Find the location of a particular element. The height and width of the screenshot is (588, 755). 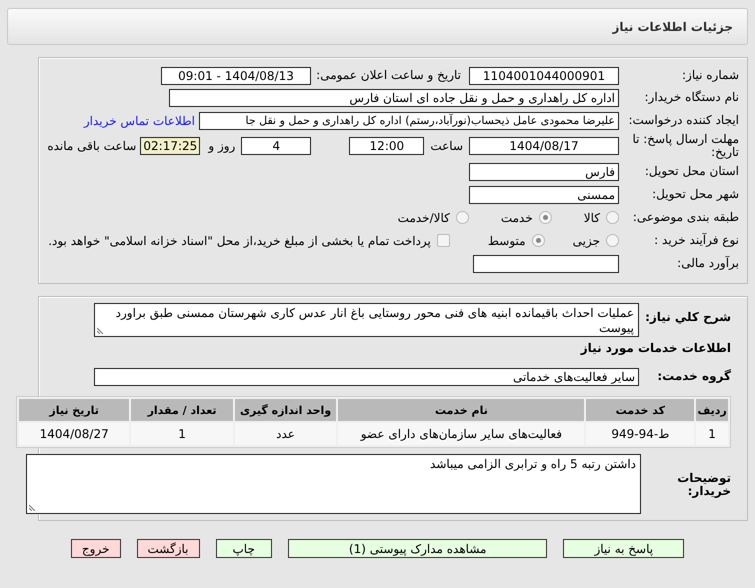

payment-note: پرداخت تمام یا بخشی از مبلغ خرید،از محل "اسناد خزانه اسلامی" خواهد بود. is located at coordinates (239, 241).